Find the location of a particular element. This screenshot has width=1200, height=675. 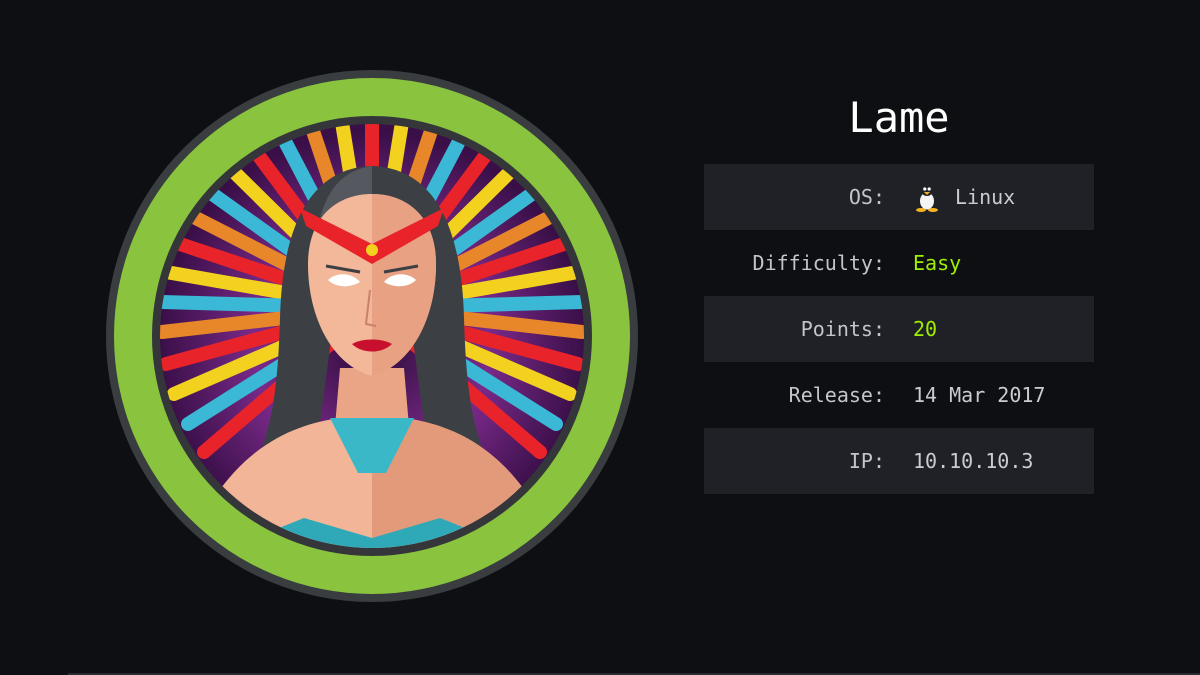

os-value-wrap: Linux is located at coordinates (964, 197).